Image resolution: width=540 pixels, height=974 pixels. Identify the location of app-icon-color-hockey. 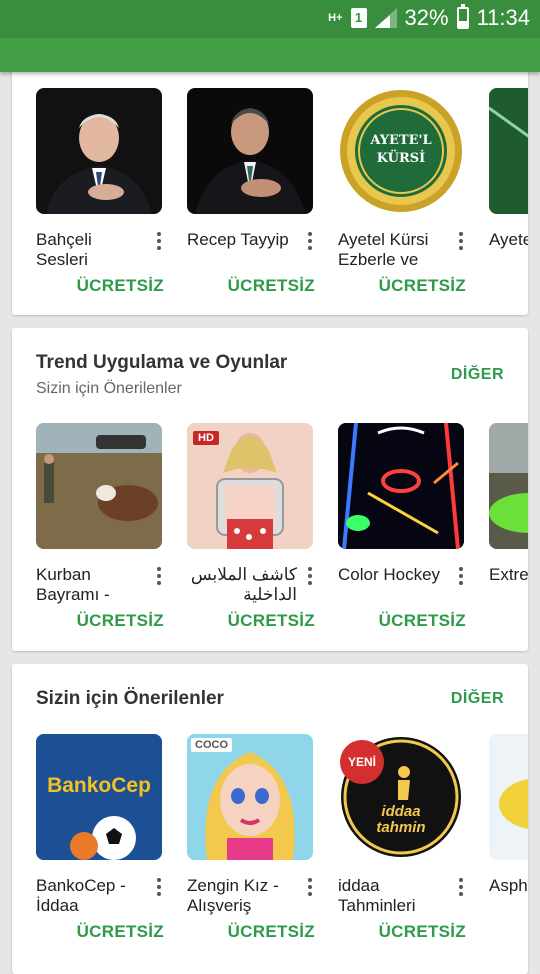
(401, 486).